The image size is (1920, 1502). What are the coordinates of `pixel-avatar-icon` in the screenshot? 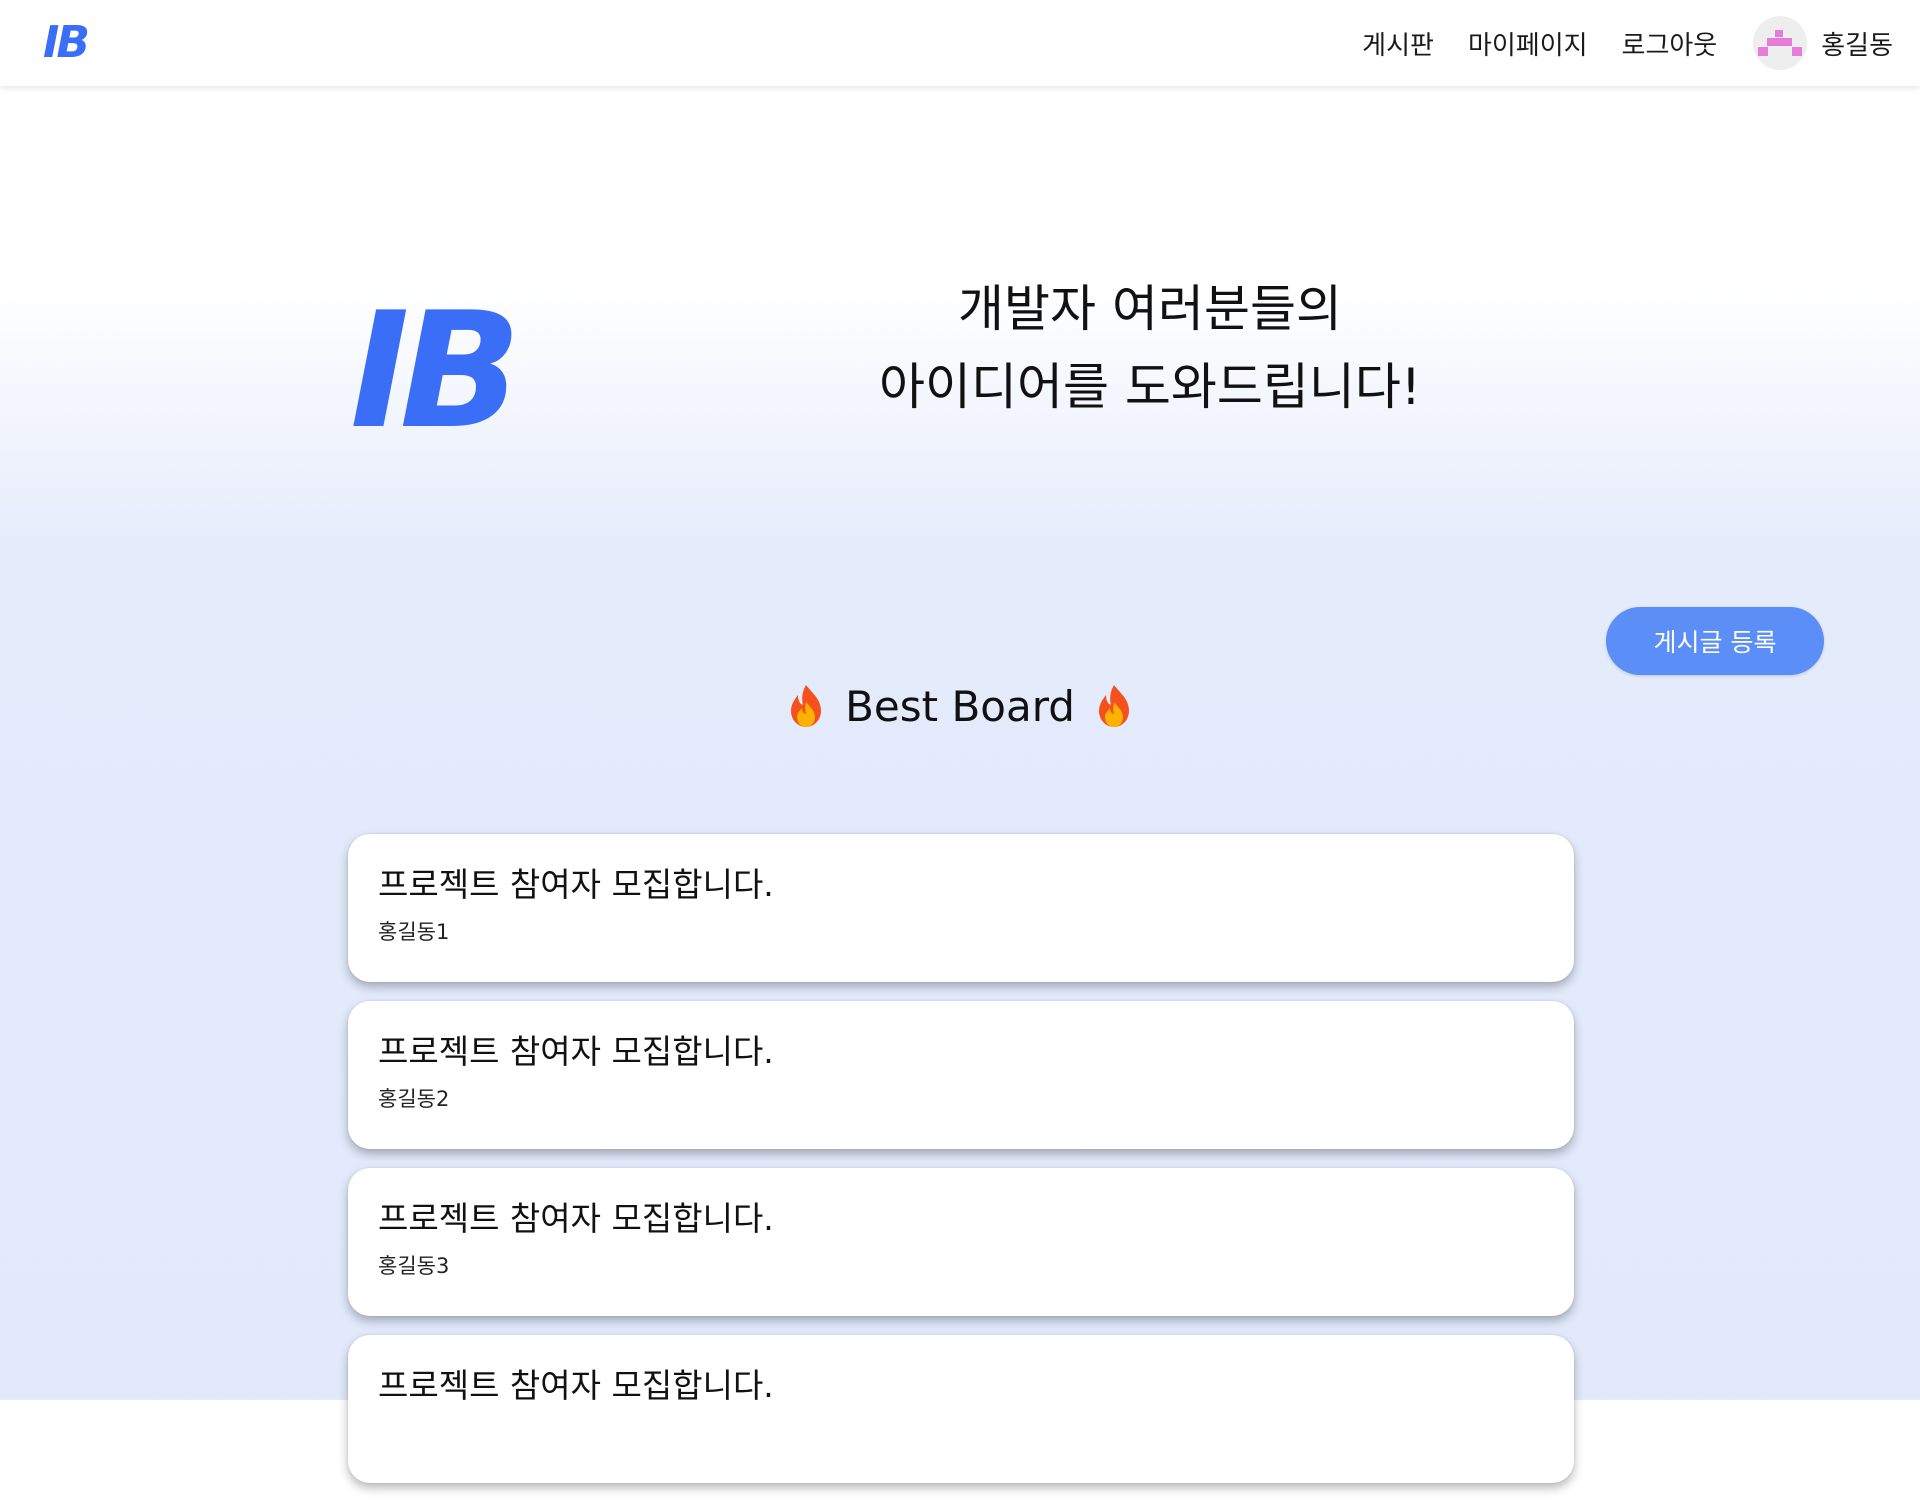 It's located at (1780, 43).